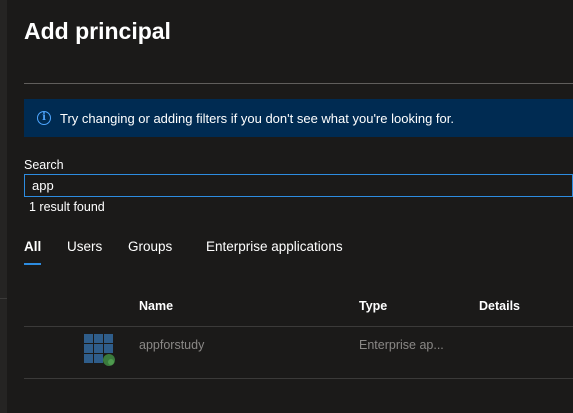 This screenshot has height=413, width=573. What do you see at coordinates (298, 378) in the screenshot?
I see `table-row-divider` at bounding box center [298, 378].